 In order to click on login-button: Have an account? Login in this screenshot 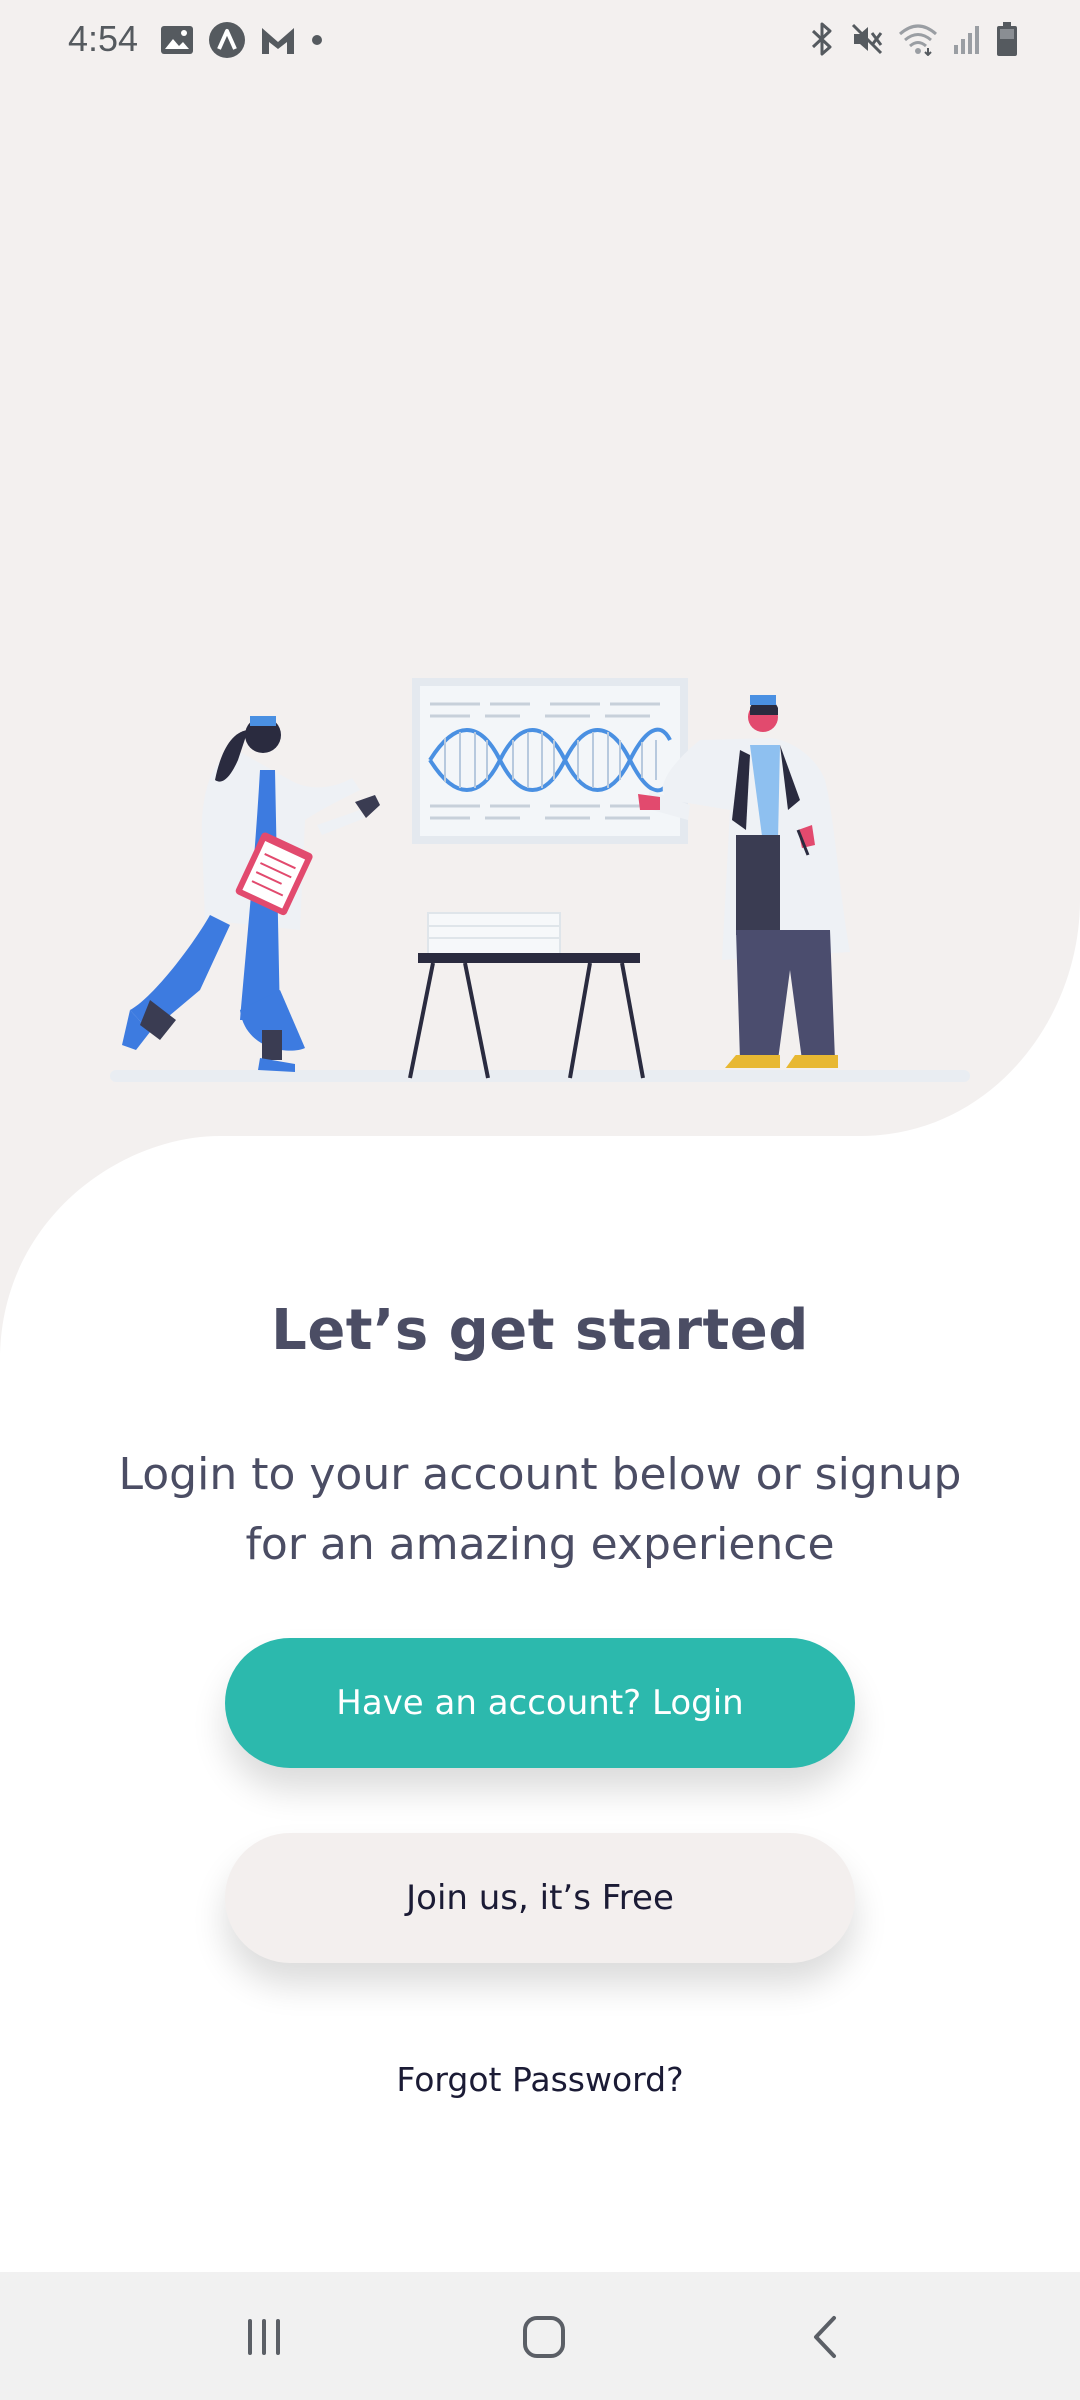, I will do `click(540, 1703)`.